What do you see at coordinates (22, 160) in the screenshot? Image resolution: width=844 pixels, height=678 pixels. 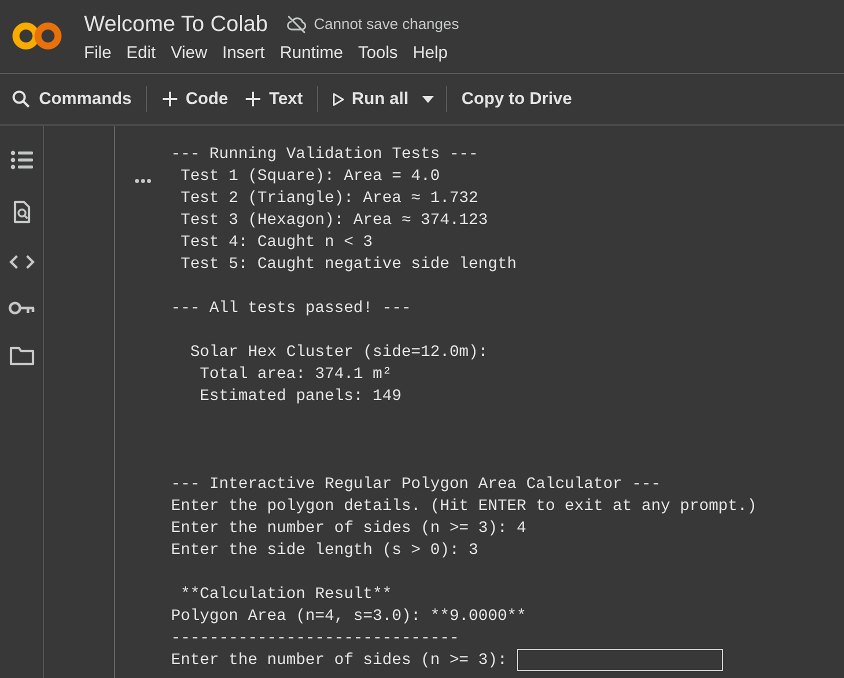 I see `list-icon` at bounding box center [22, 160].